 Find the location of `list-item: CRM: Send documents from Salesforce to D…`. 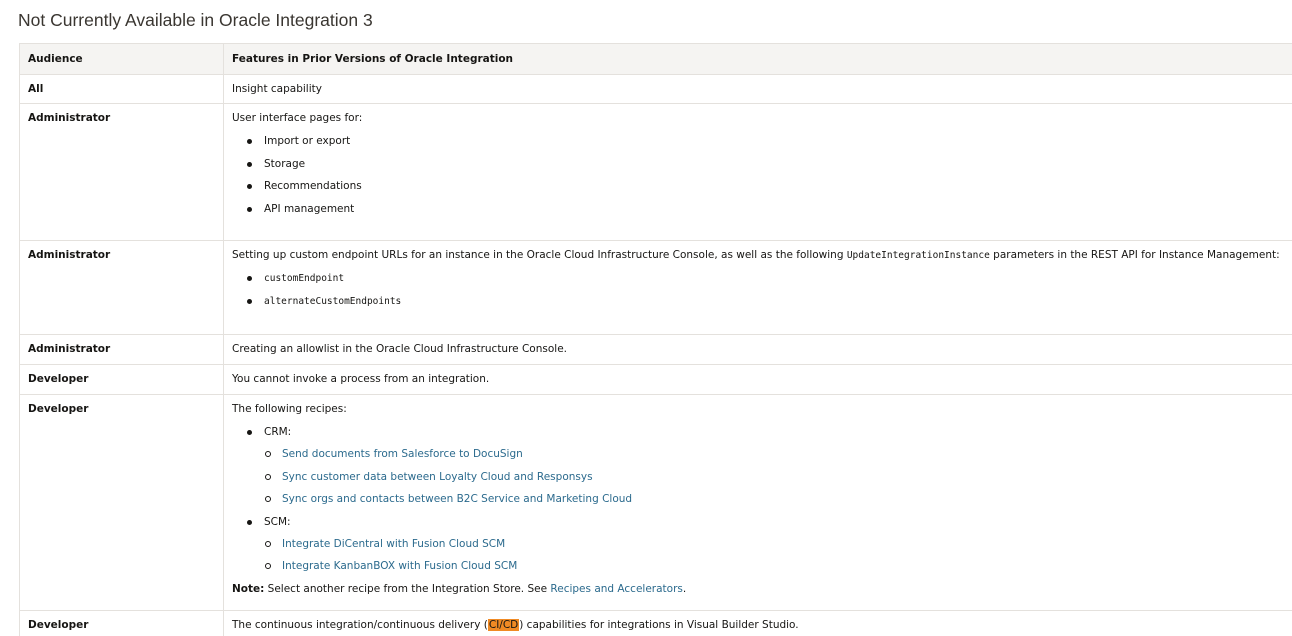

list-item: CRM: Send documents from Salesforce to D… is located at coordinates (766, 466).